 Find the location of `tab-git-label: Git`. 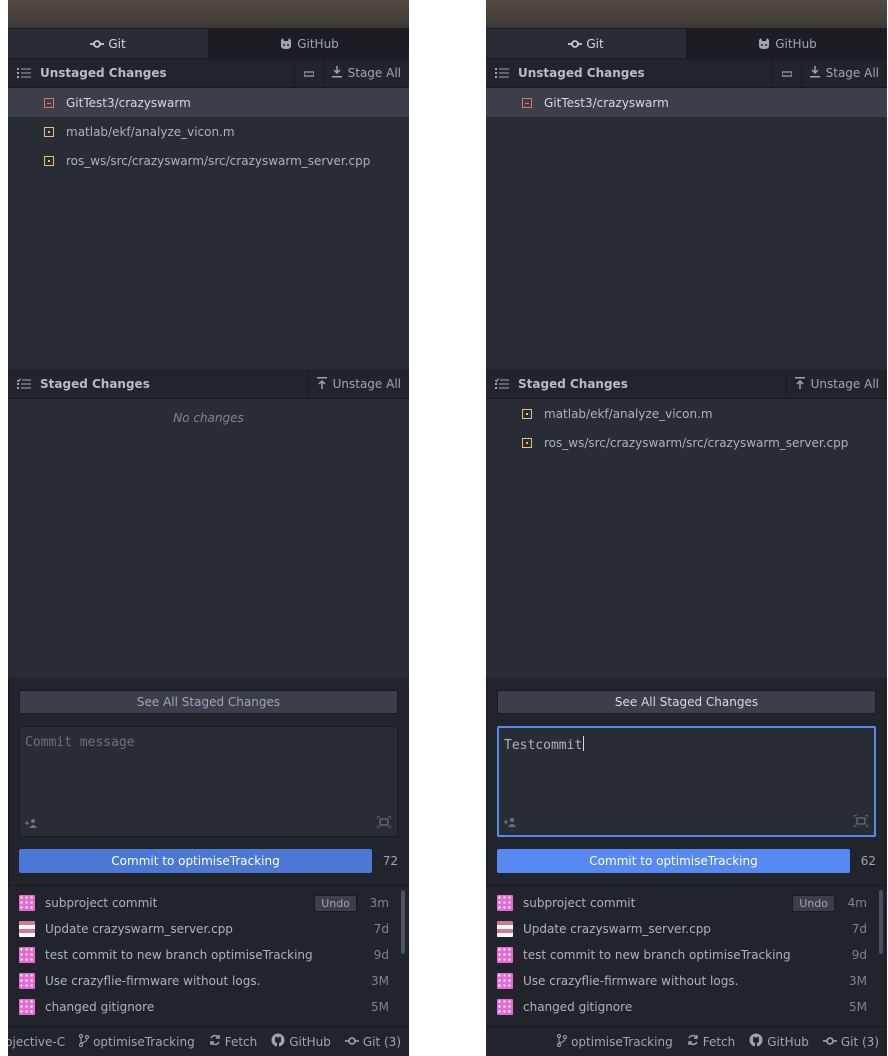

tab-git-label: Git is located at coordinates (595, 43).